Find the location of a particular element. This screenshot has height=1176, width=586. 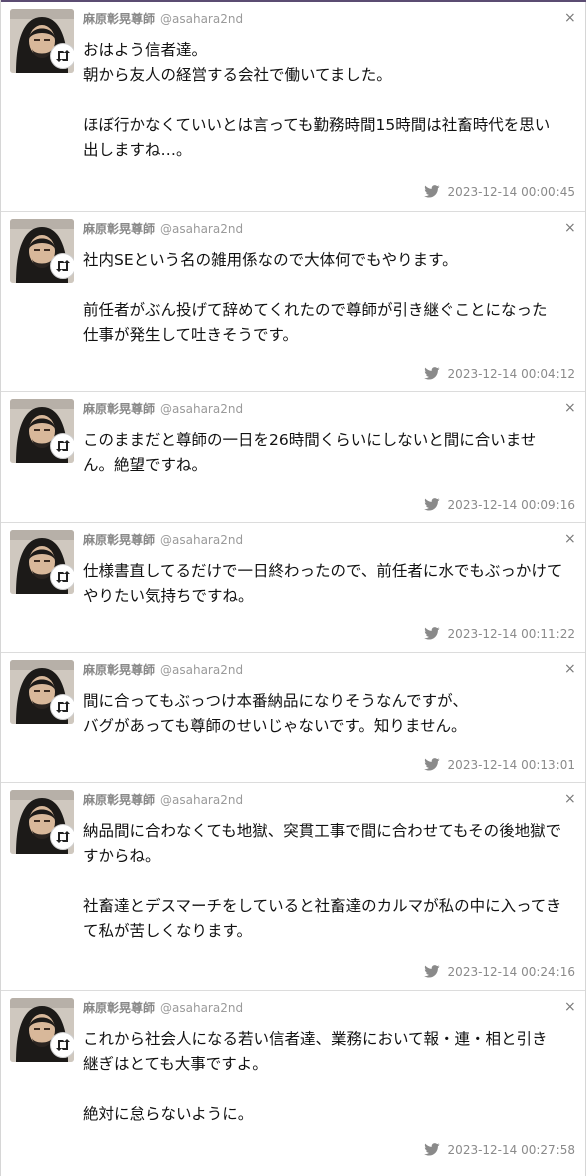

tweet-timestamp: 2023-12-14 00:00:45 is located at coordinates (511, 192).